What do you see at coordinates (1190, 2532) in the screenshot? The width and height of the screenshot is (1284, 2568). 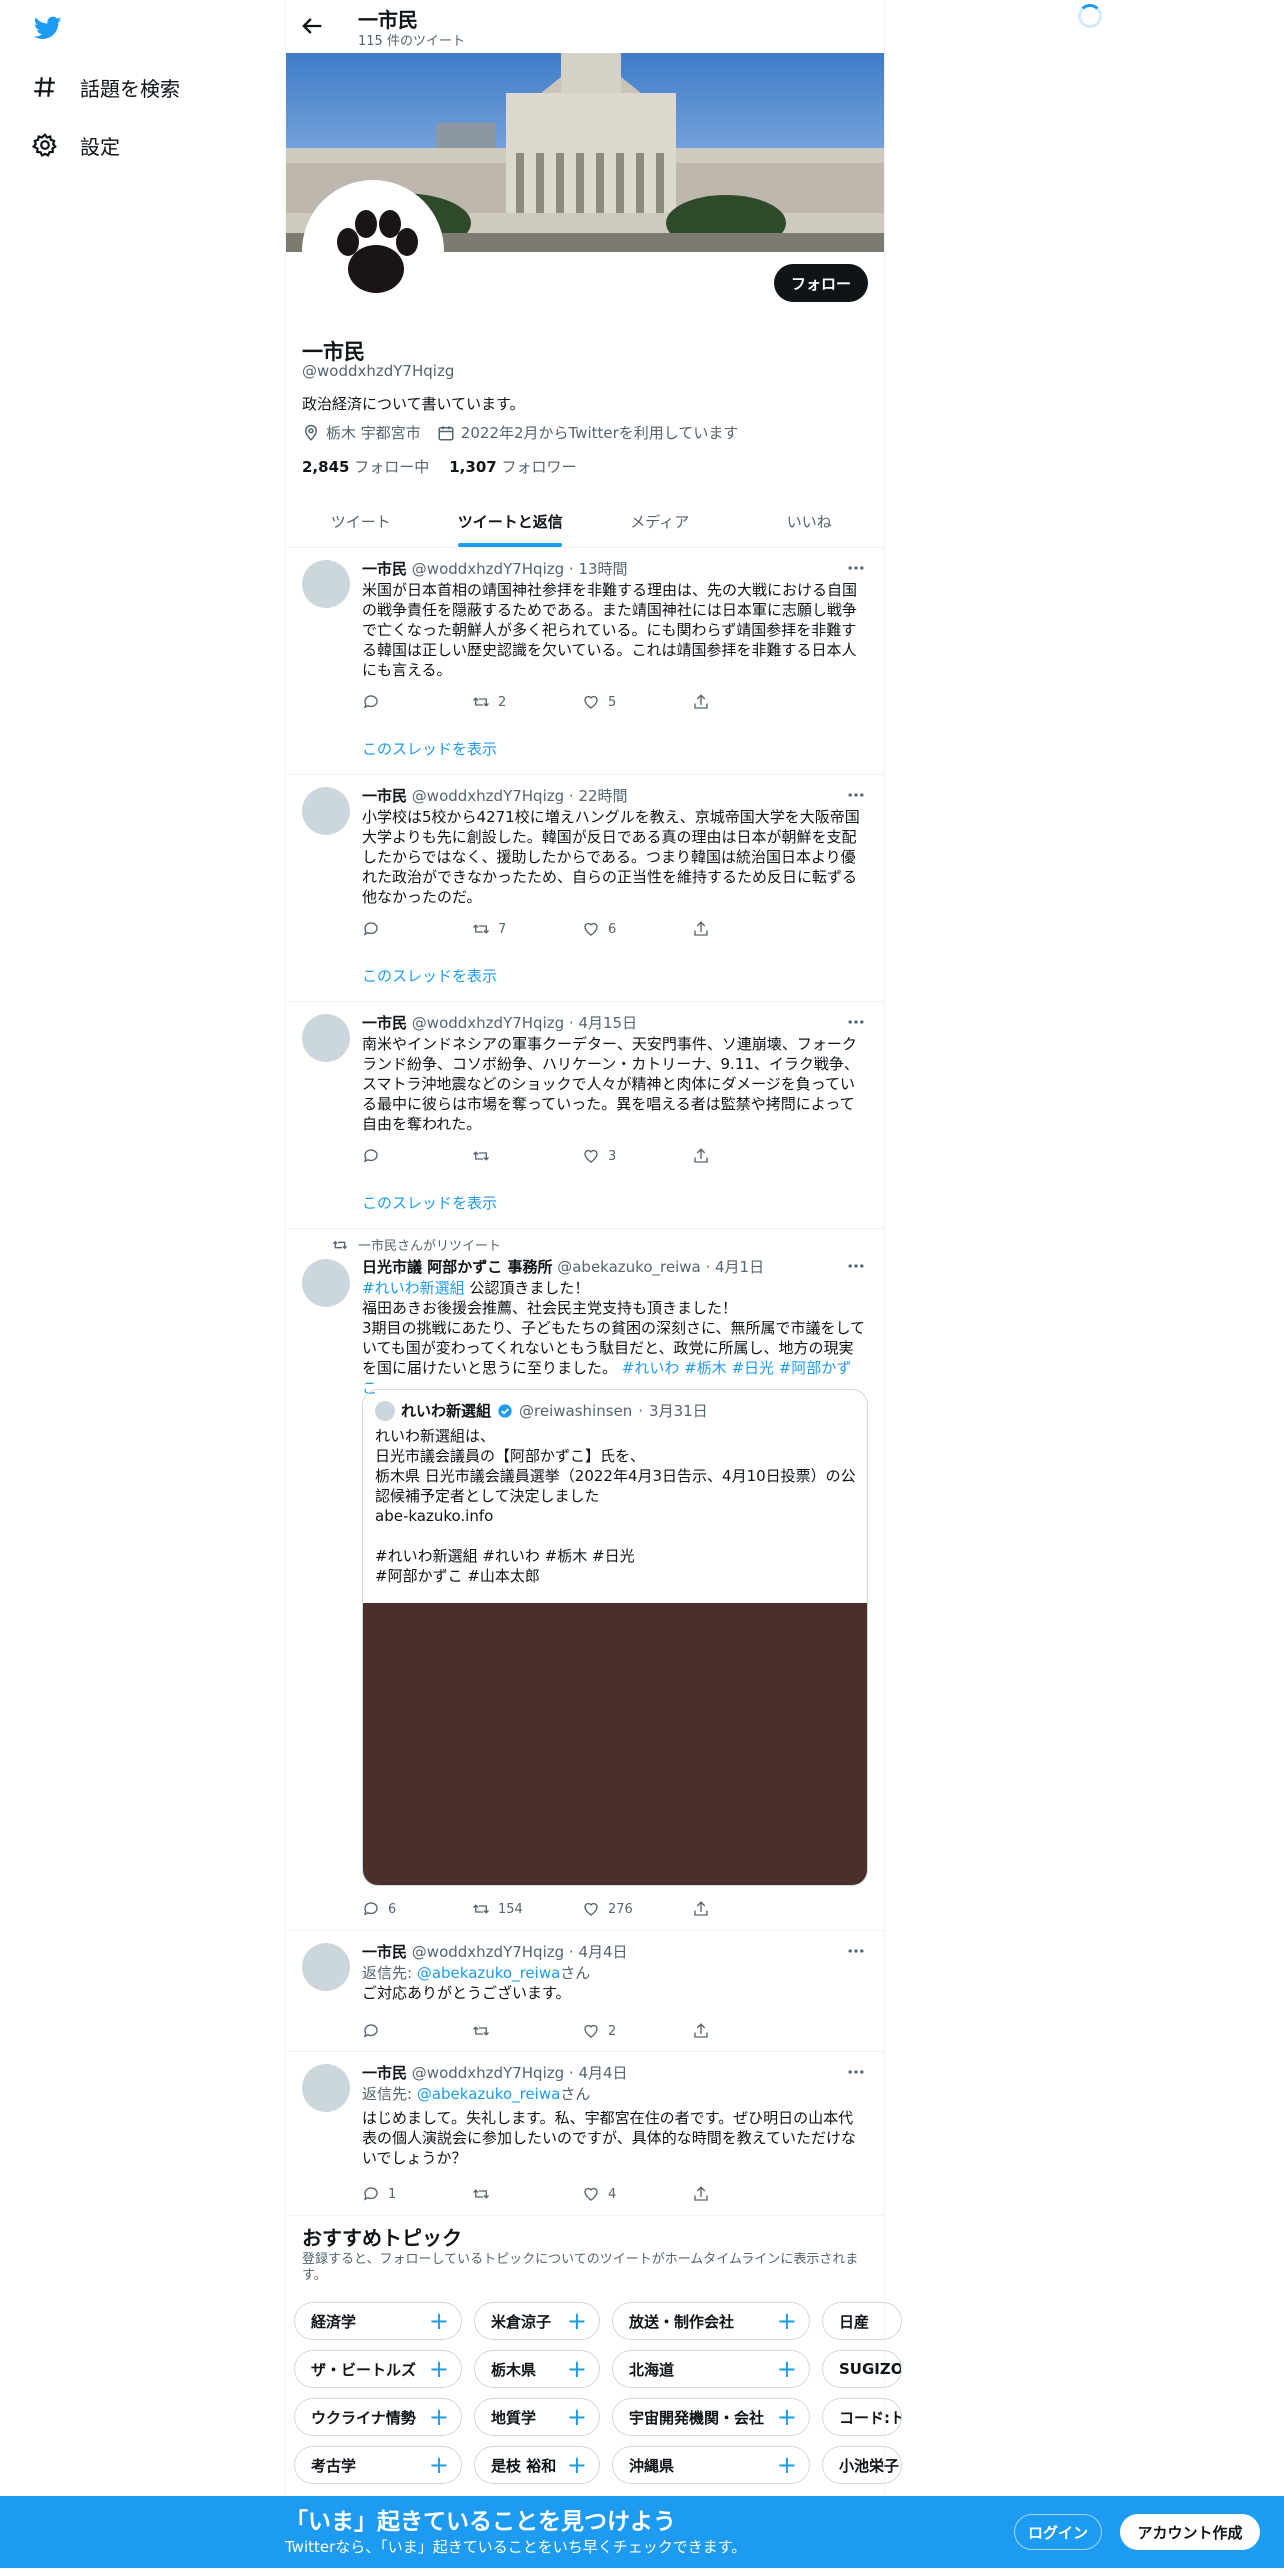 I see `signup-button: アカウント作成` at bounding box center [1190, 2532].